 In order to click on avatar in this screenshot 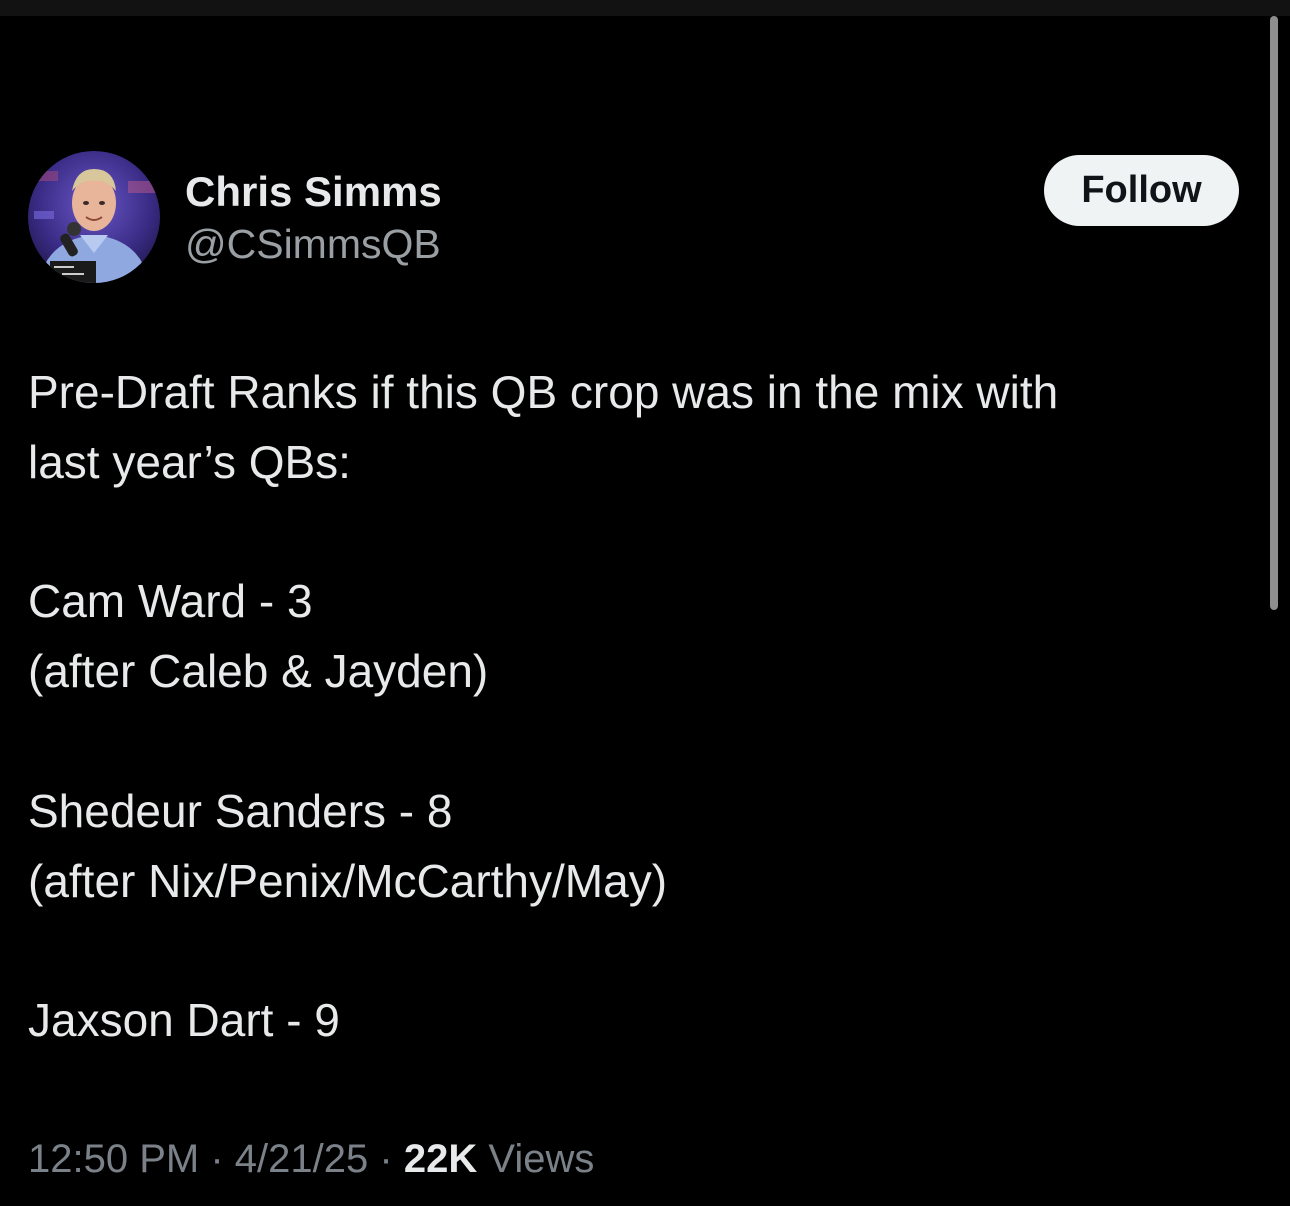, I will do `click(94, 217)`.